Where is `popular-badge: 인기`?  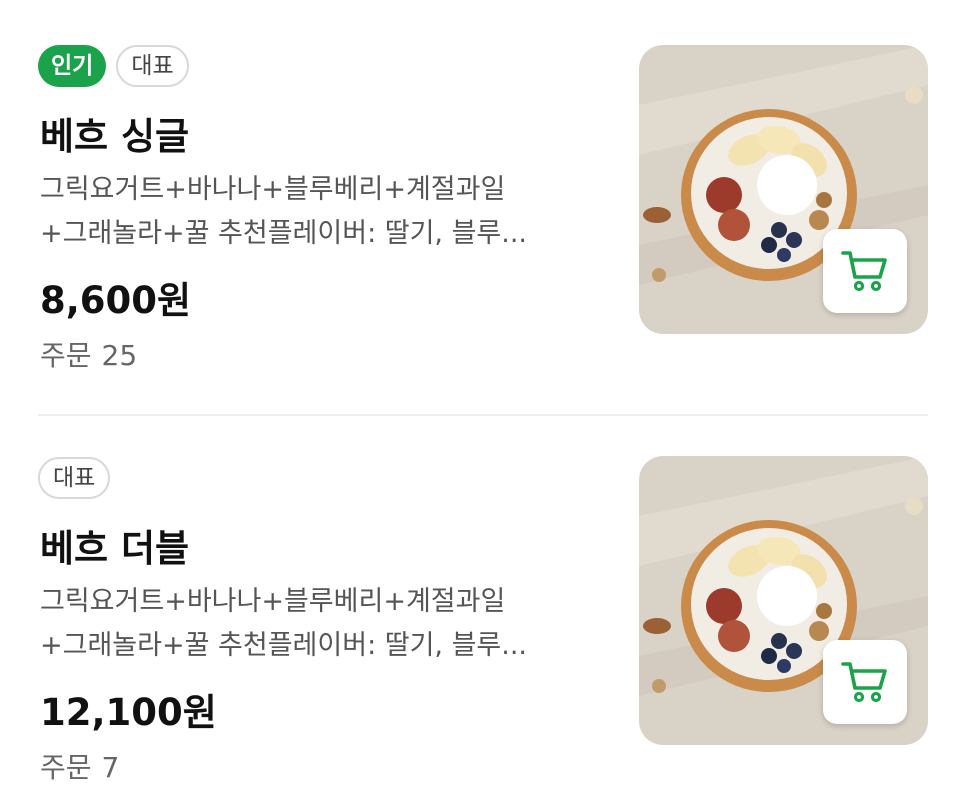
popular-badge: 인기 is located at coordinates (72, 66).